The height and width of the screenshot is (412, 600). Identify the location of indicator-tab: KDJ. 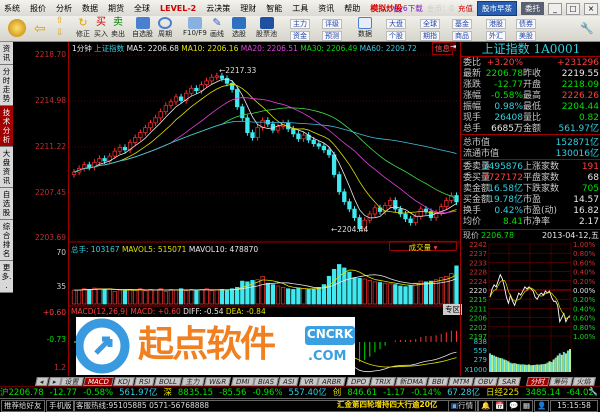
(124, 381).